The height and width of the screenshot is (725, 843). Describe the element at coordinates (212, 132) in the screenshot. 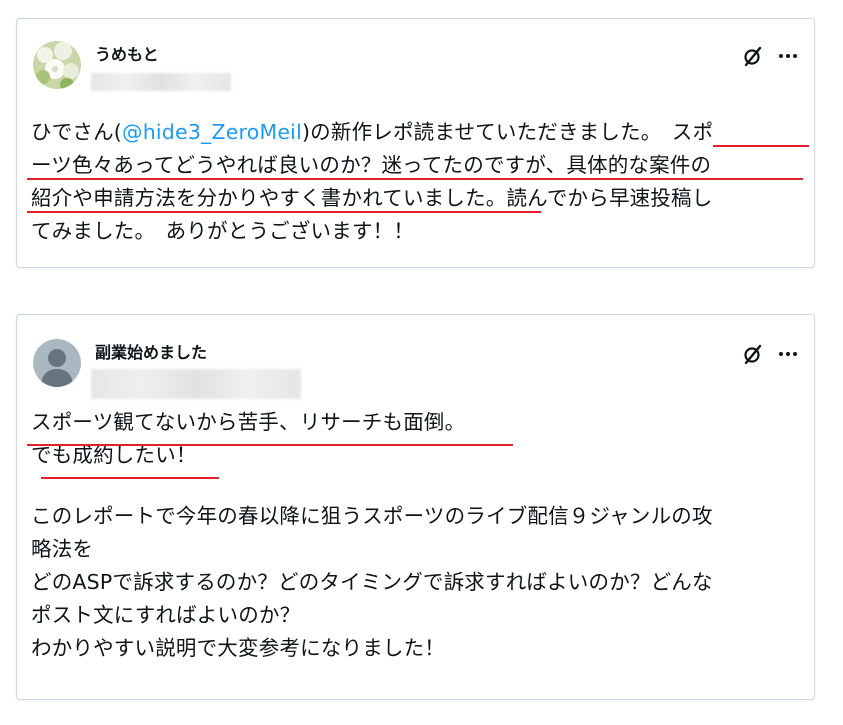

I see `mention-link: @hide3_ZeroMeil` at that location.